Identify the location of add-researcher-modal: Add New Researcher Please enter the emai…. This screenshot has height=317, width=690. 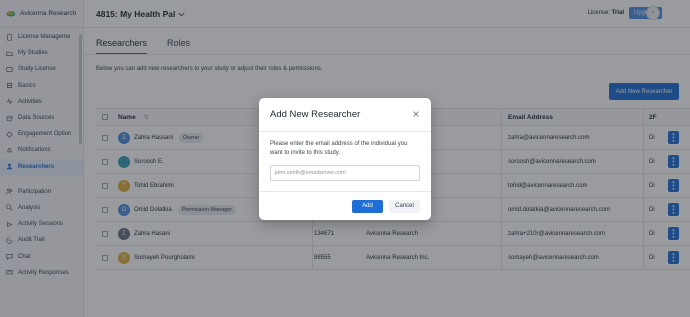
(345, 159).